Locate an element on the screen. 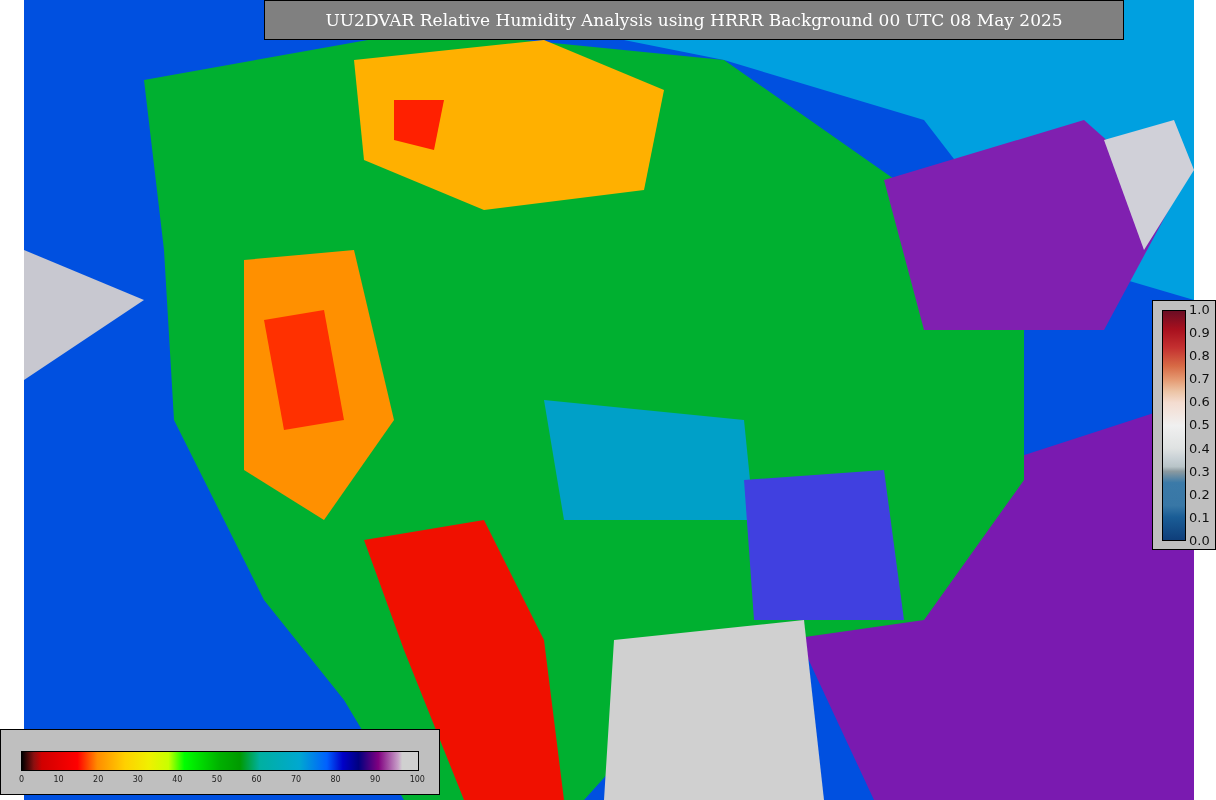 This screenshot has height=800, width=1216. map-title: UU2DVAR Relative Humidity Analysis using HRRR Background 00 UTC 08 May 2025 is located at coordinates (694, 20).